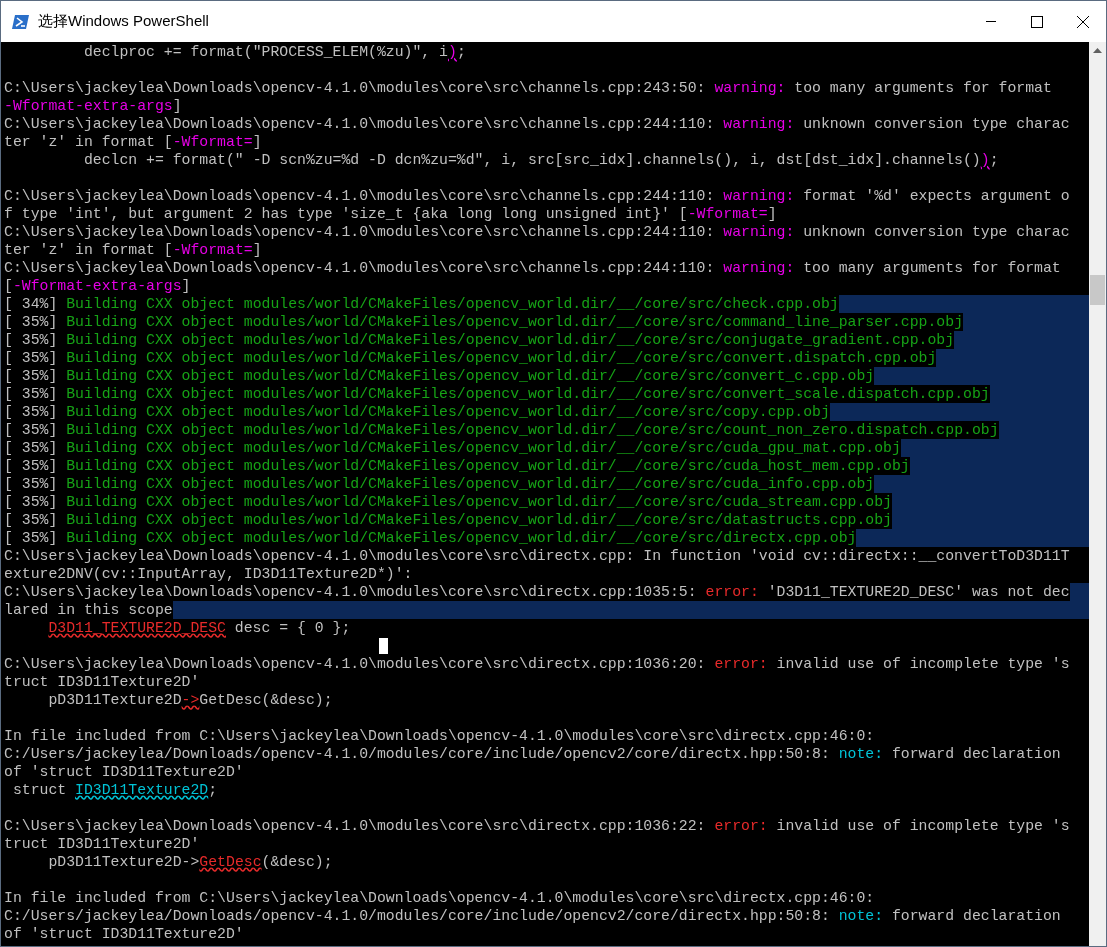 This screenshot has height=947, width=1107. Describe the element at coordinates (1097, 50) in the screenshot. I see `scroll-up-icon` at that location.